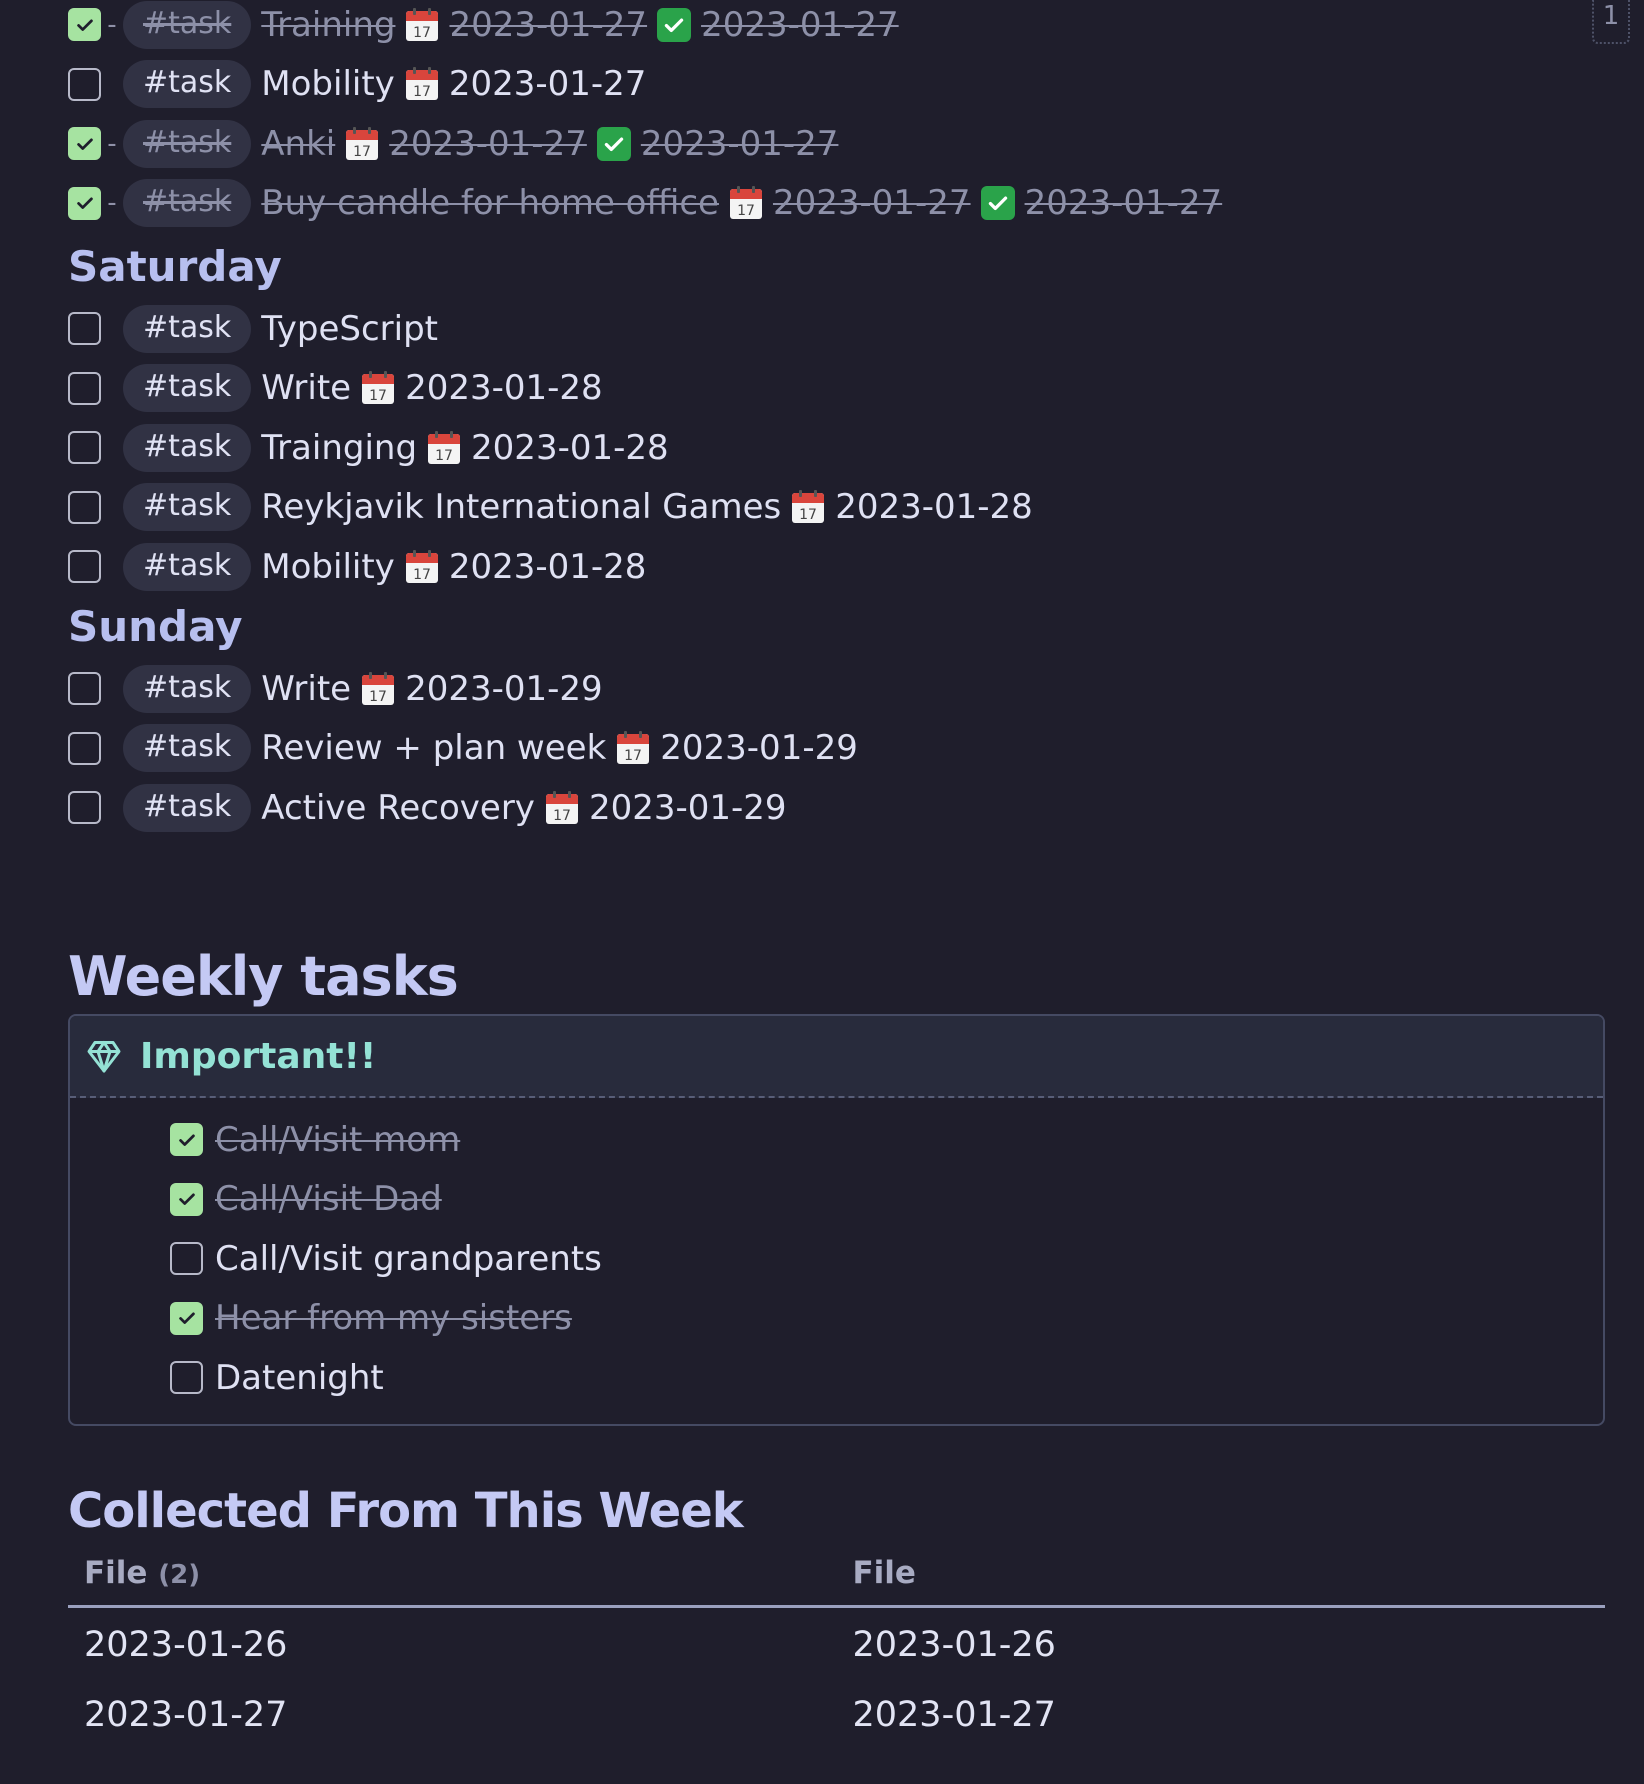  What do you see at coordinates (836, 1057) in the screenshot?
I see `callout-header: Important!!` at bounding box center [836, 1057].